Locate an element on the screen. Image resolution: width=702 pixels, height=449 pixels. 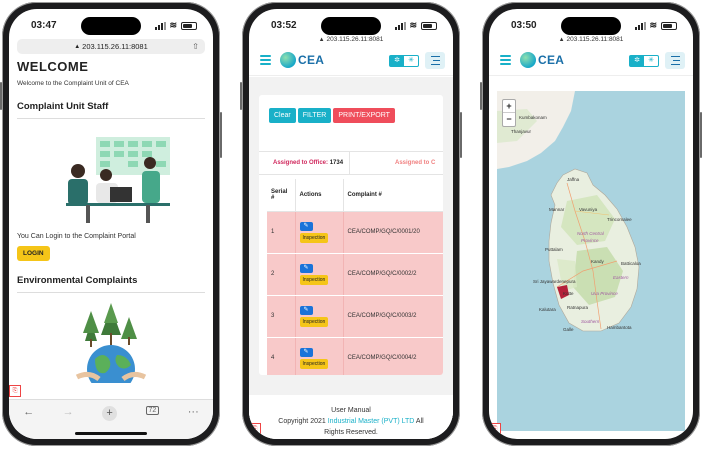
table-row: 4 ✎ Inspection CEA/COMP/GQ/C/0004/2 is located at coordinates (355, 356).